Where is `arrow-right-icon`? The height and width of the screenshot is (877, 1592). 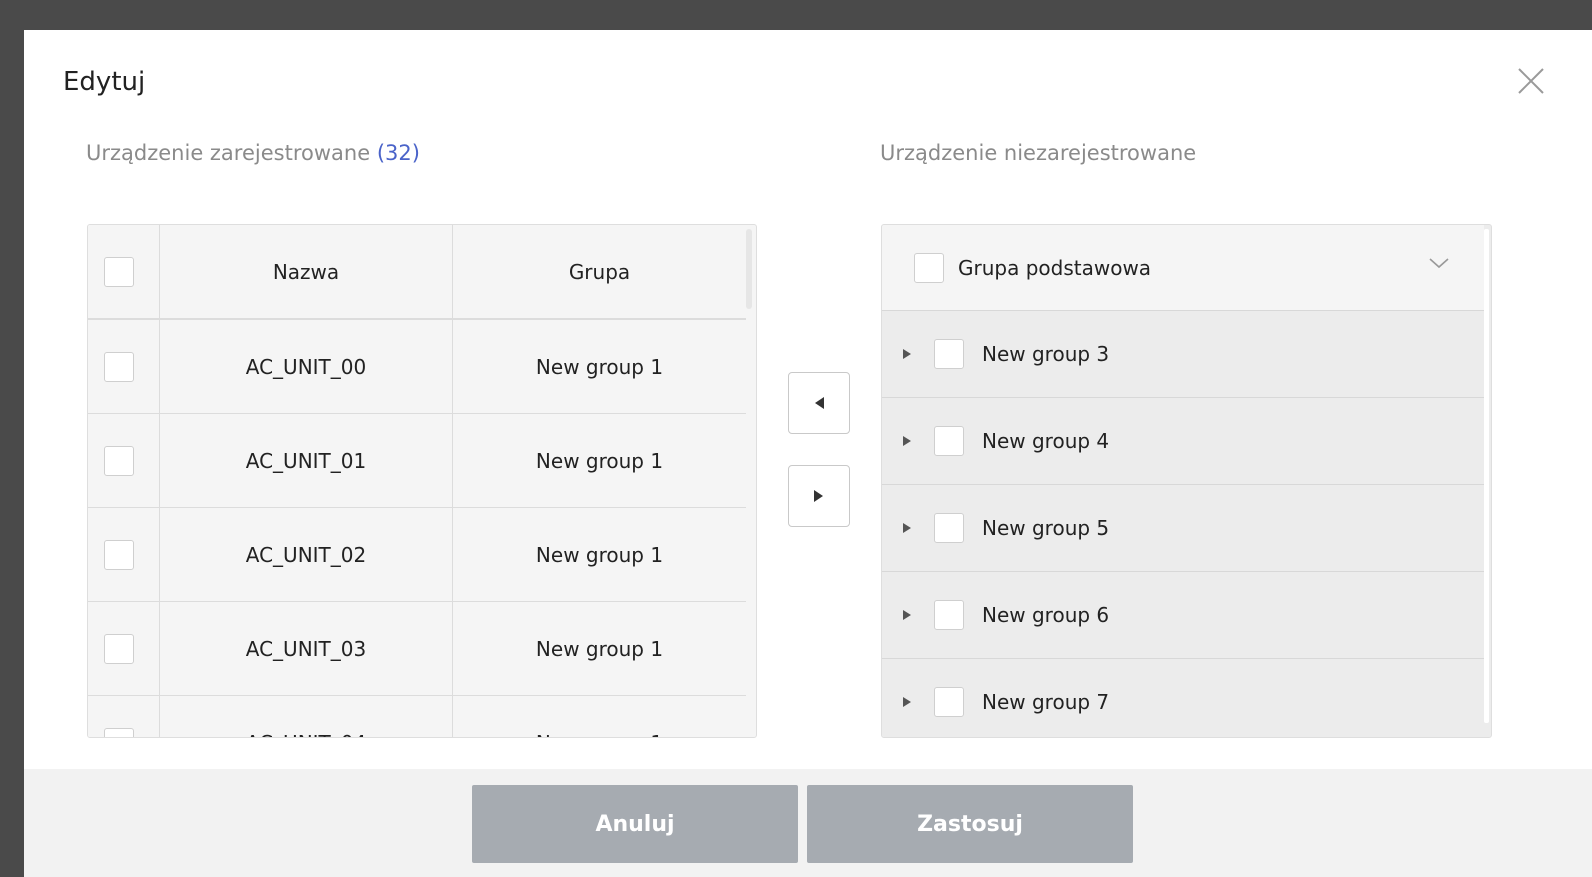
arrow-right-icon is located at coordinates (818, 496).